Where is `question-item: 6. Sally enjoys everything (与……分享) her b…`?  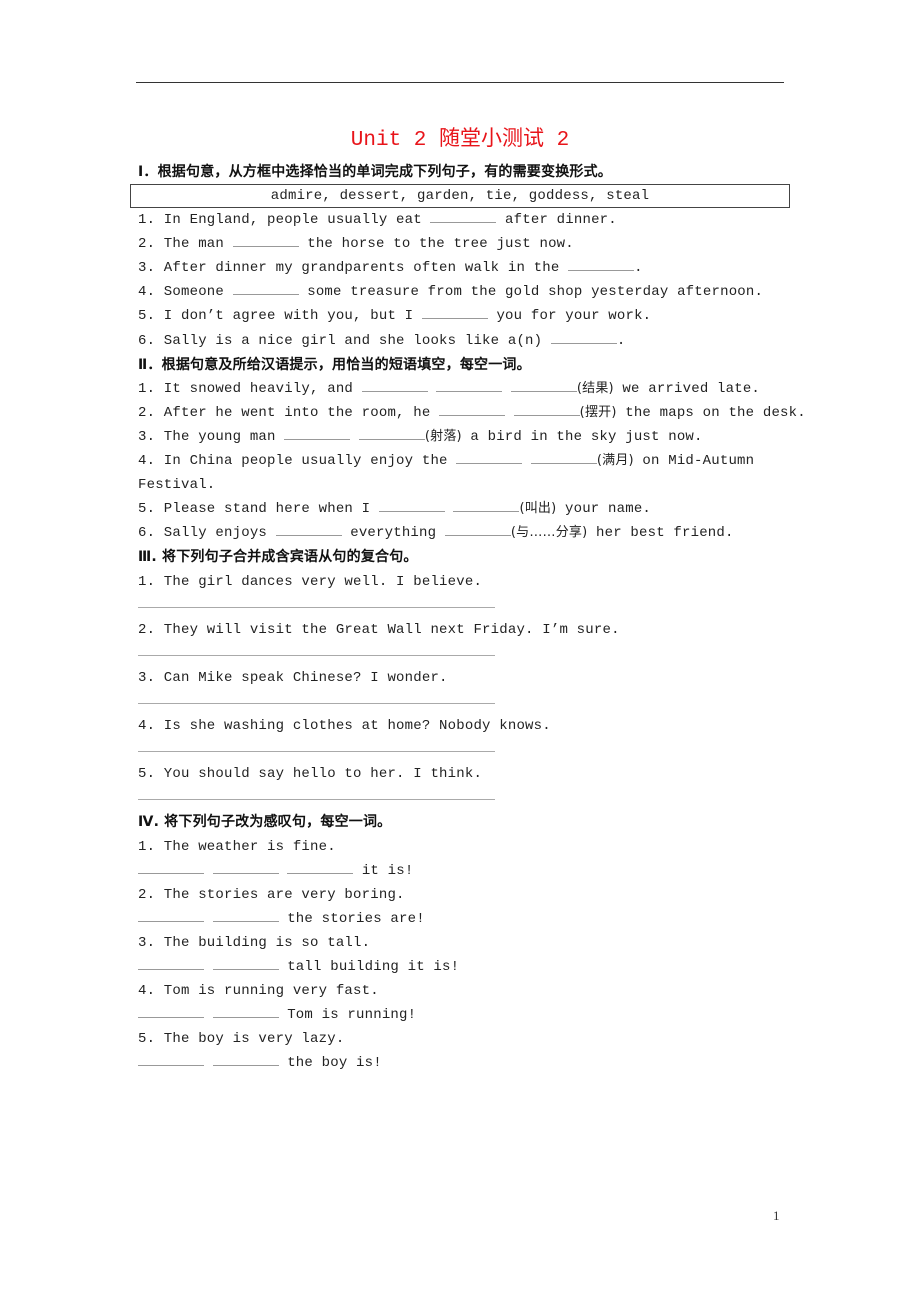 question-item: 6. Sally enjoys everything (与……分享) her b… is located at coordinates (468, 533).